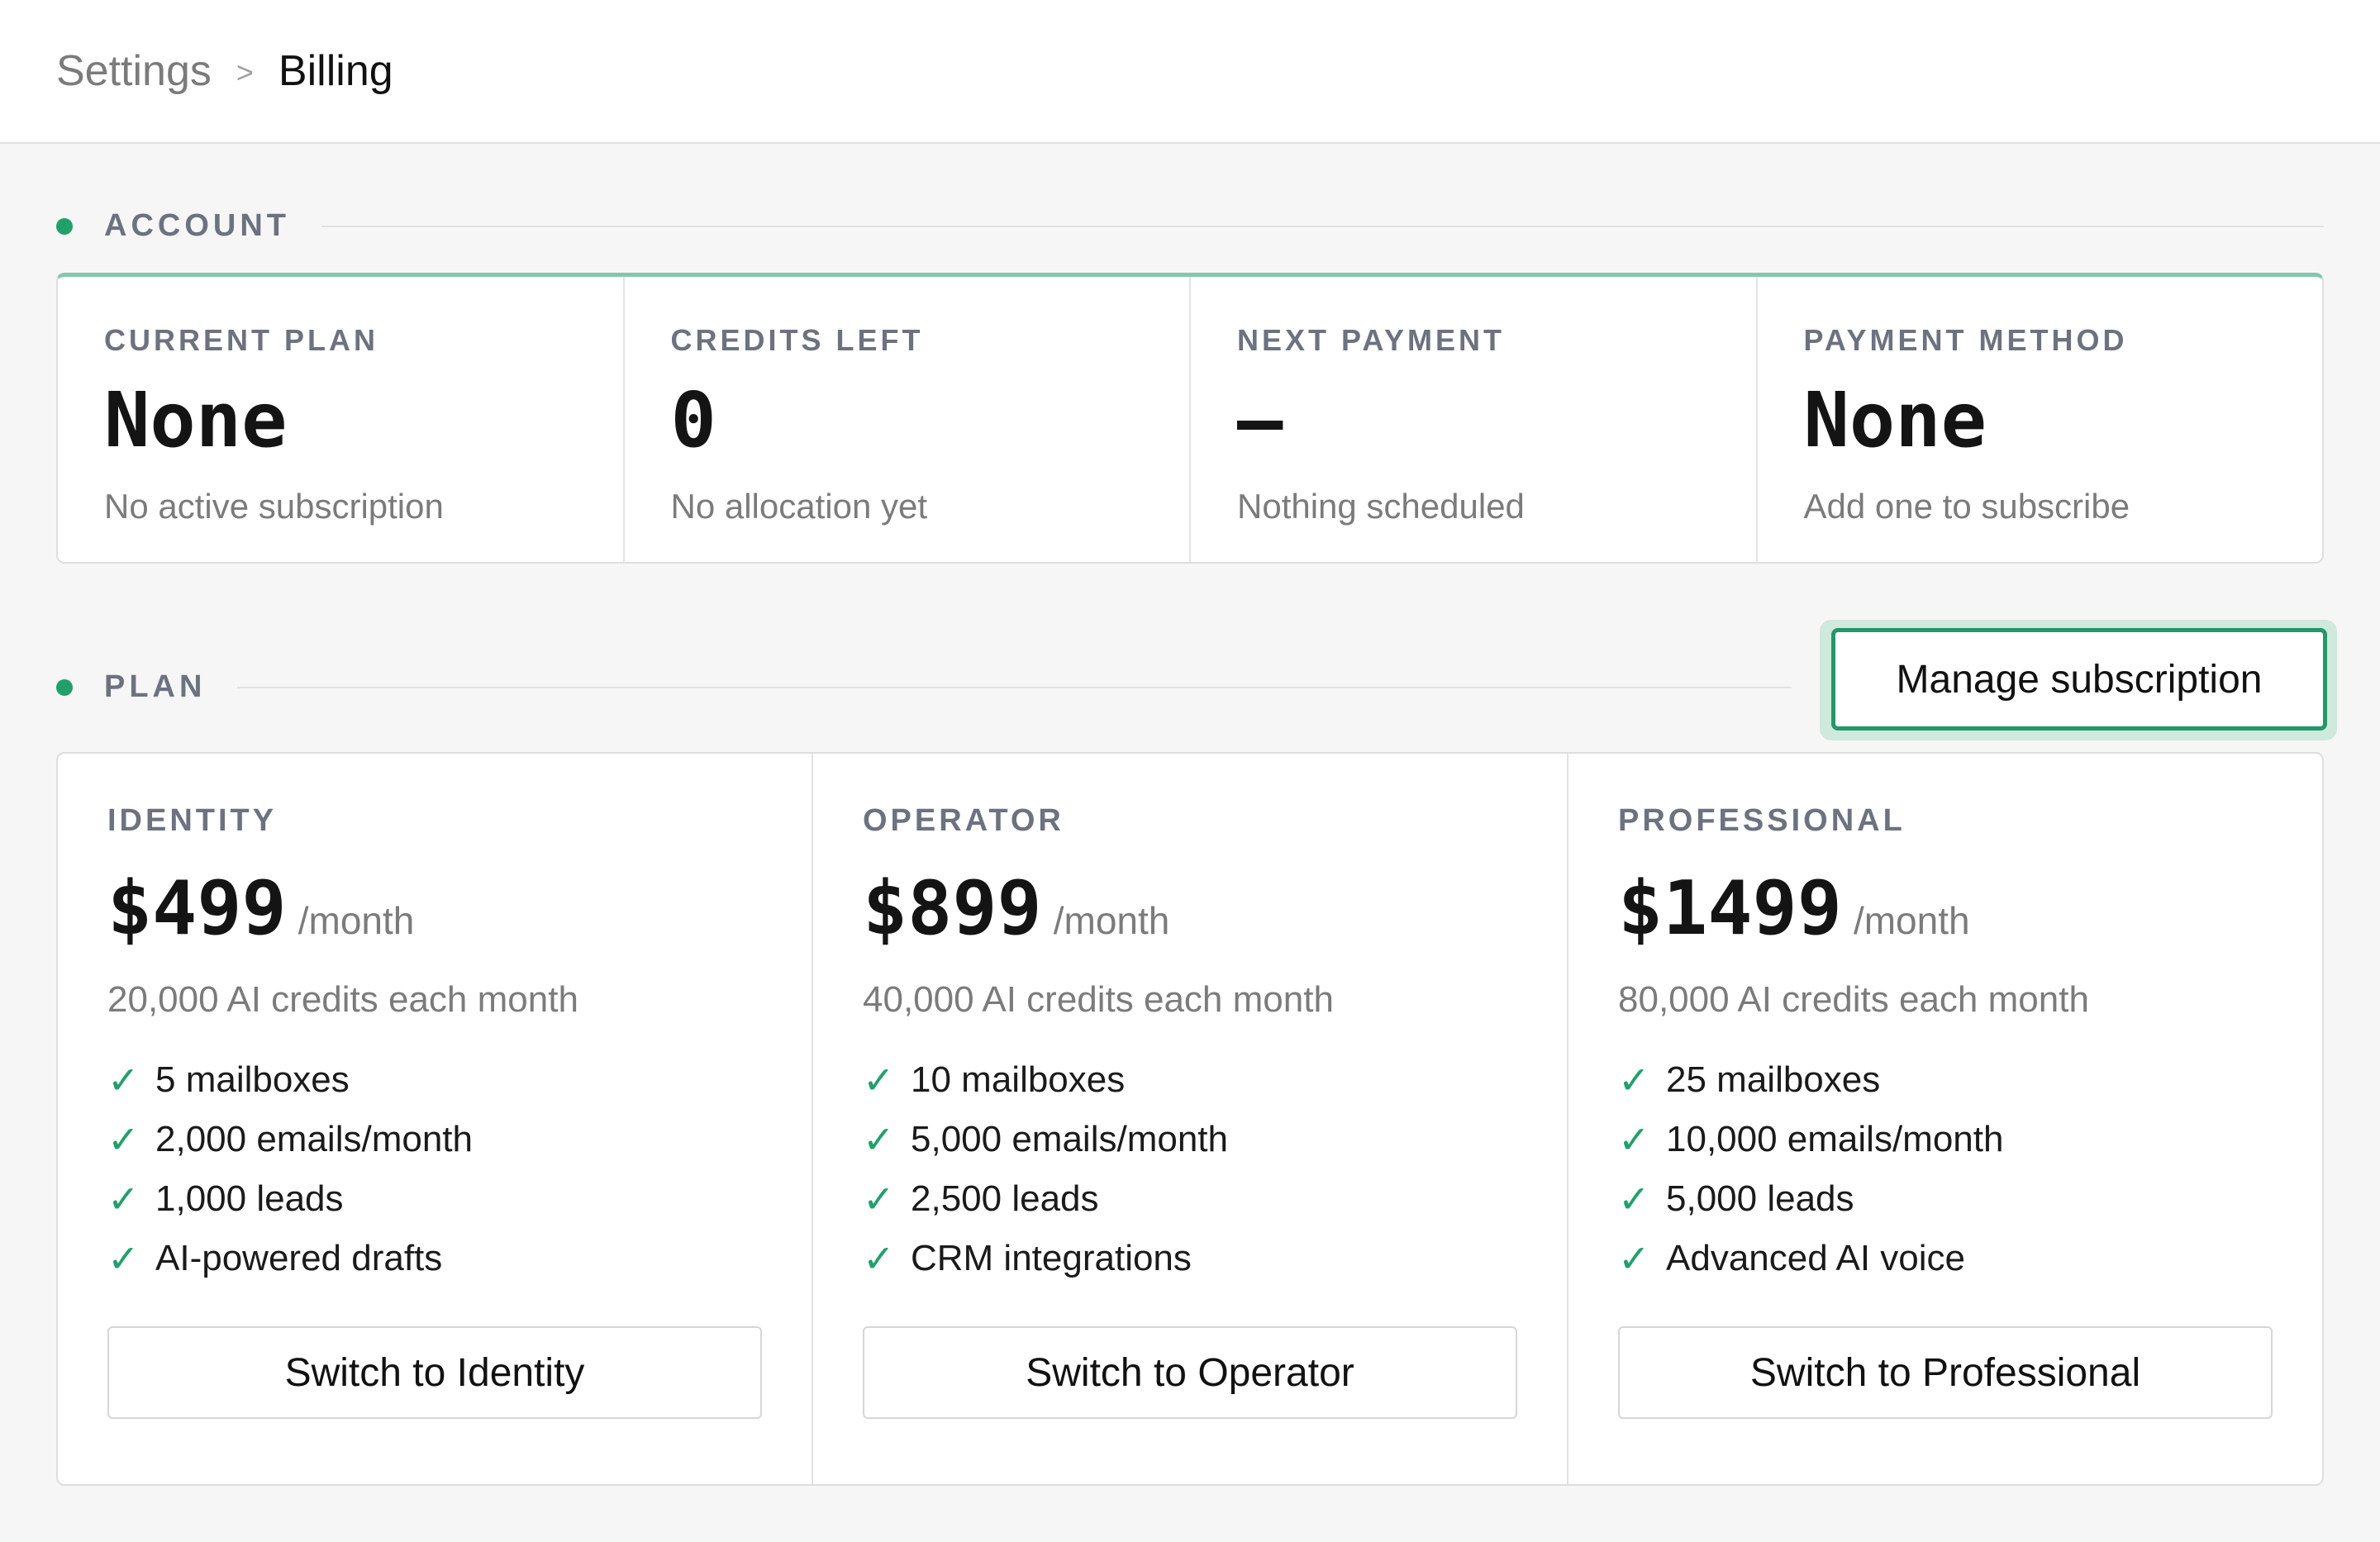 The height and width of the screenshot is (1542, 2380). I want to click on switch-to-professional-button: Switch to Professional, so click(1945, 1372).